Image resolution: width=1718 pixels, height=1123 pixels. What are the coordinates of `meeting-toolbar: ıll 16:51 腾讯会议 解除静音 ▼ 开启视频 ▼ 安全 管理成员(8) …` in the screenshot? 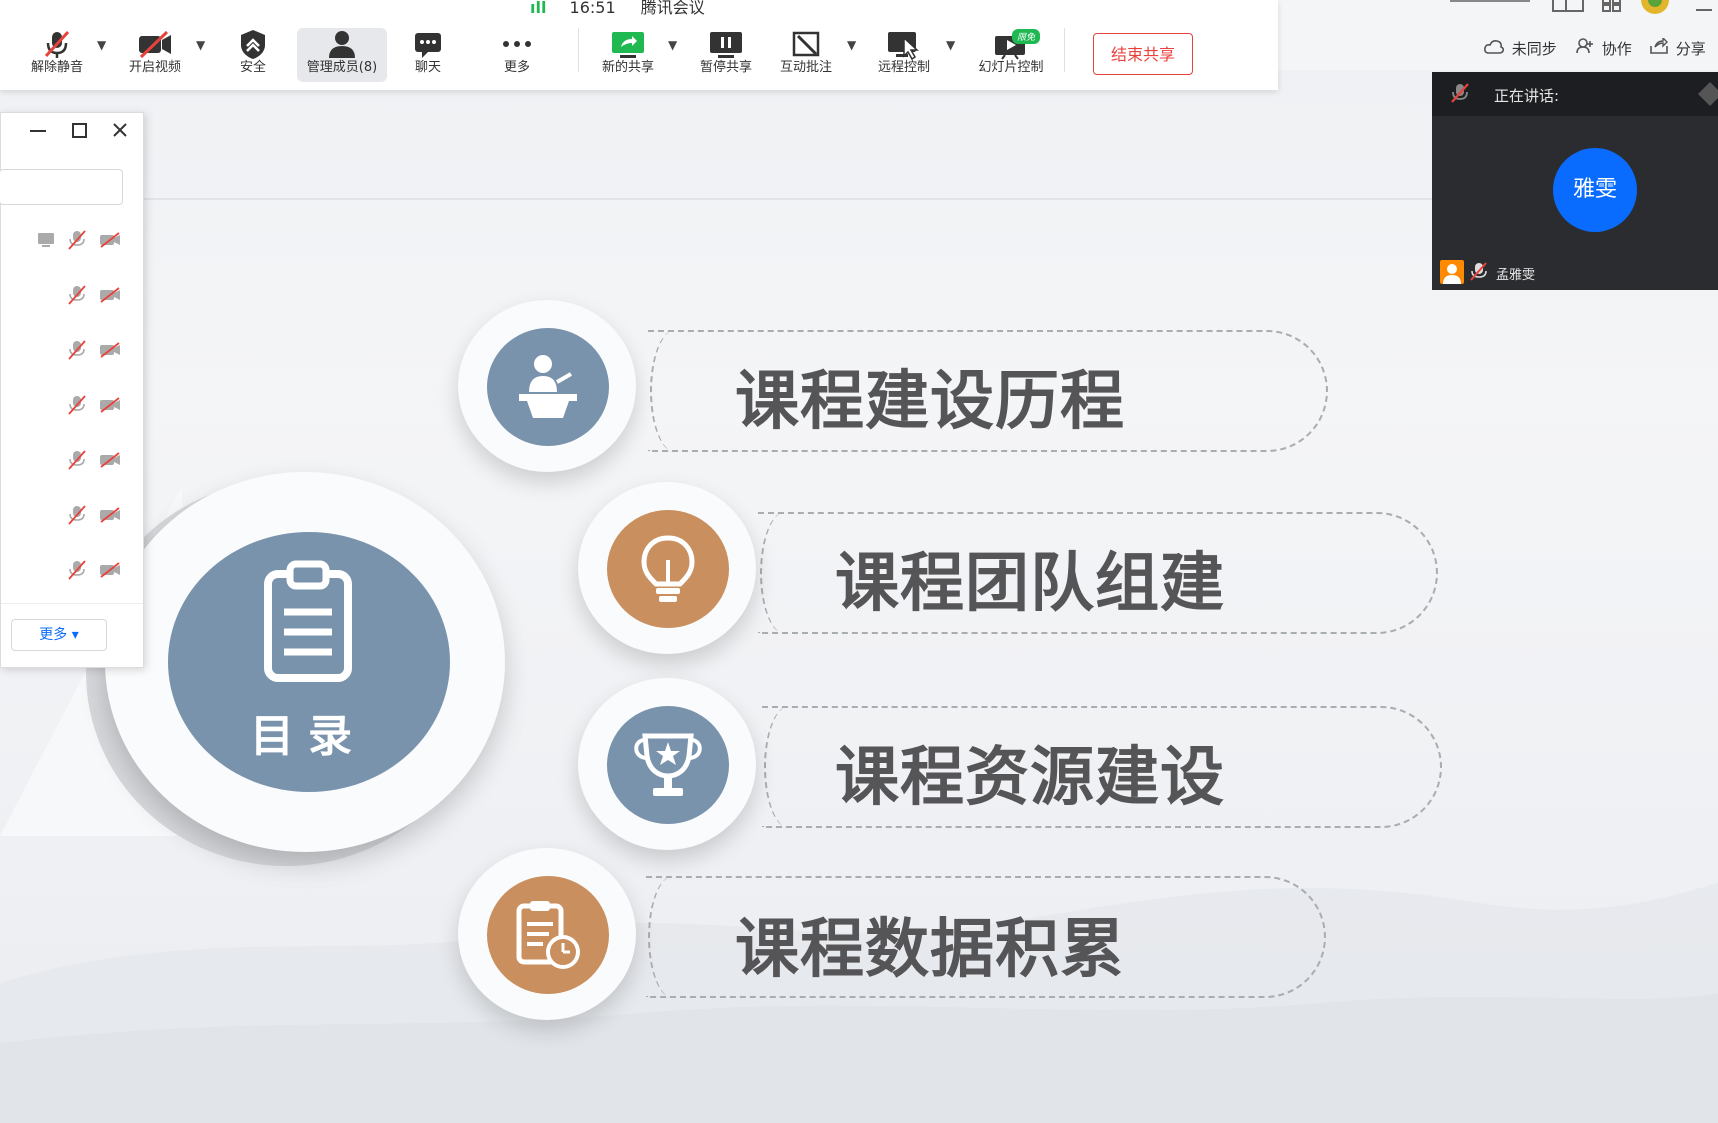 It's located at (639, 45).